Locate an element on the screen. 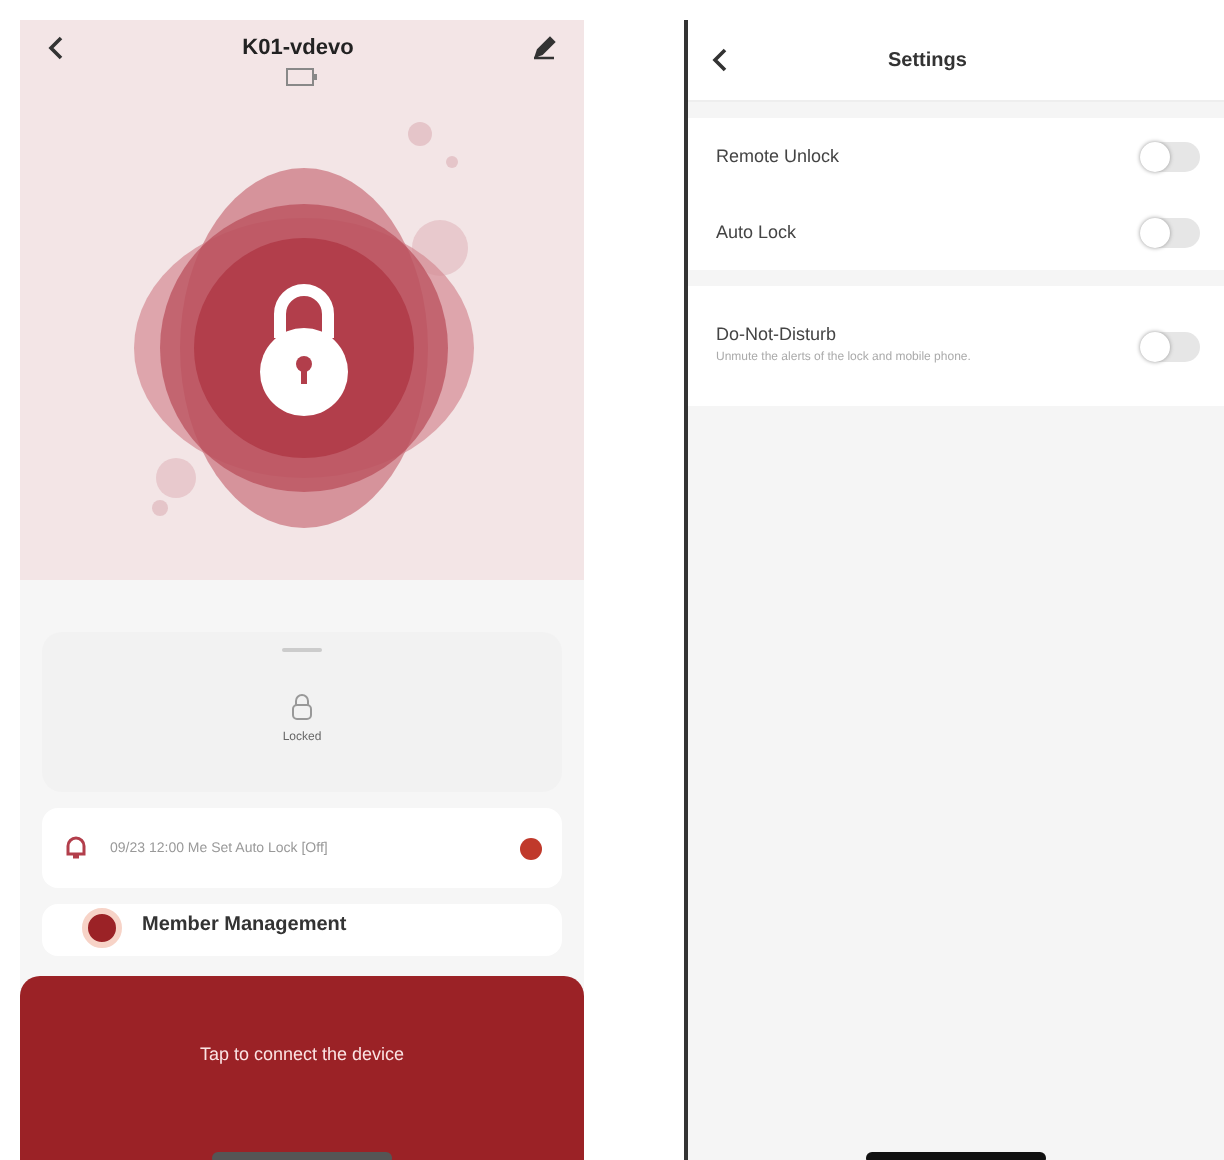 Image resolution: width=1224 pixels, height=1160 pixels. screen-title: Settings is located at coordinates (927, 60).